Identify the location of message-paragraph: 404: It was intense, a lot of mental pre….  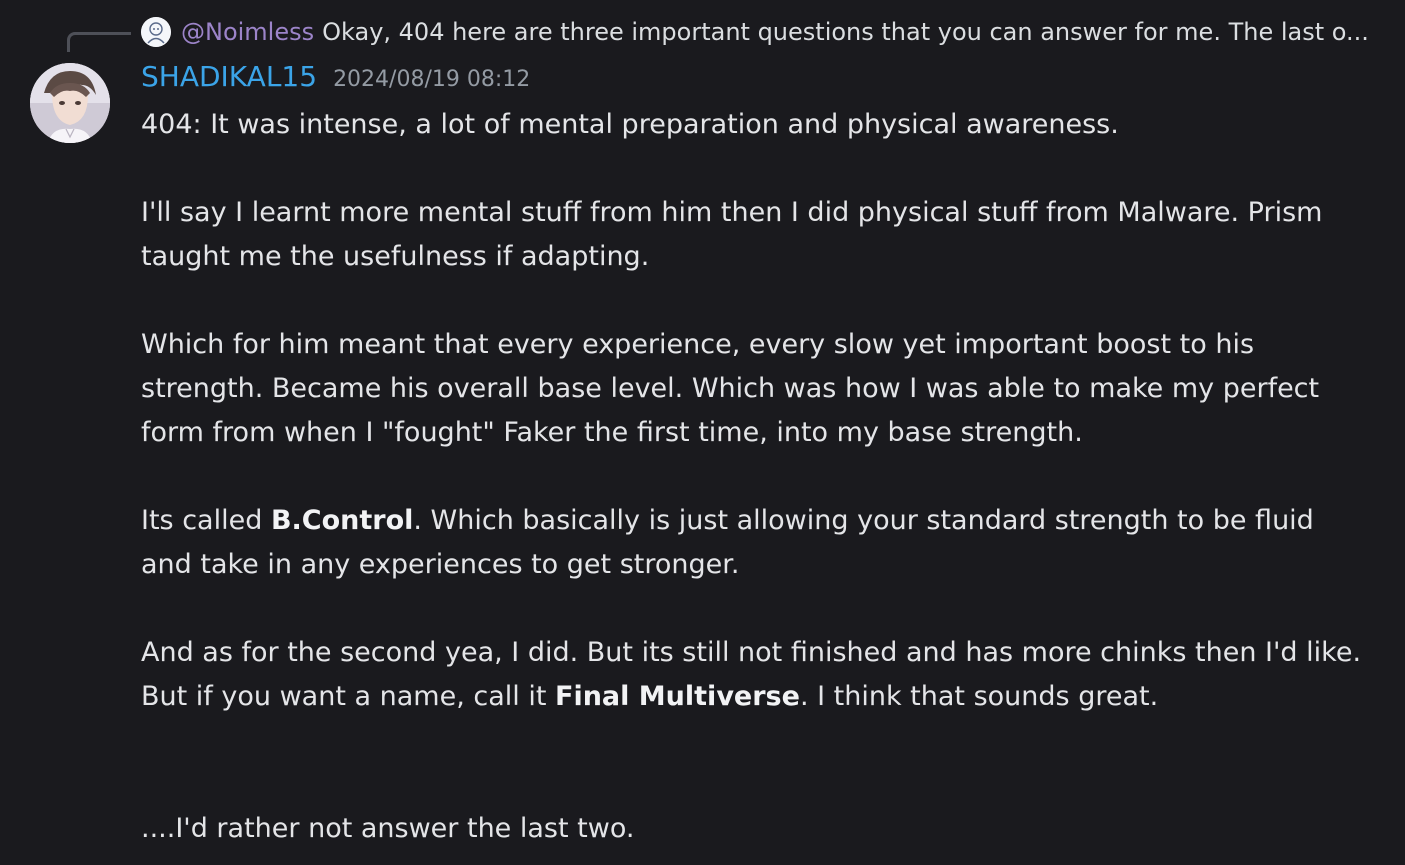
(630, 124).